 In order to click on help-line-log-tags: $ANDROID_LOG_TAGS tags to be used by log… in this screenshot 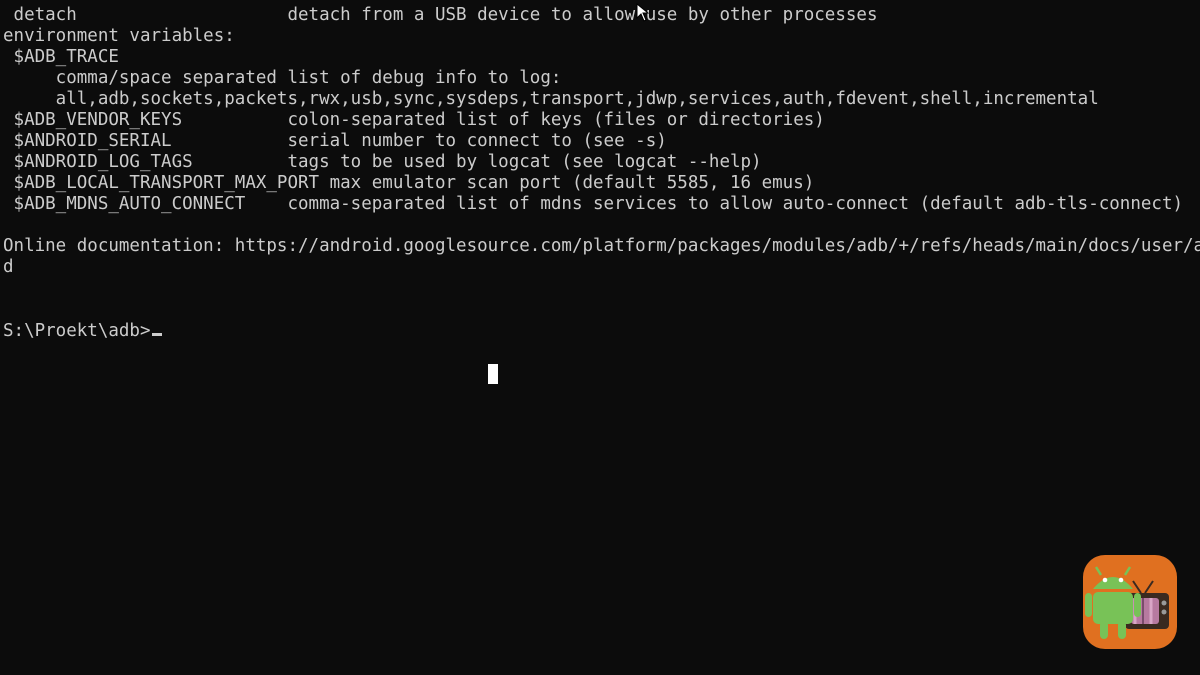, I will do `click(382, 162)`.